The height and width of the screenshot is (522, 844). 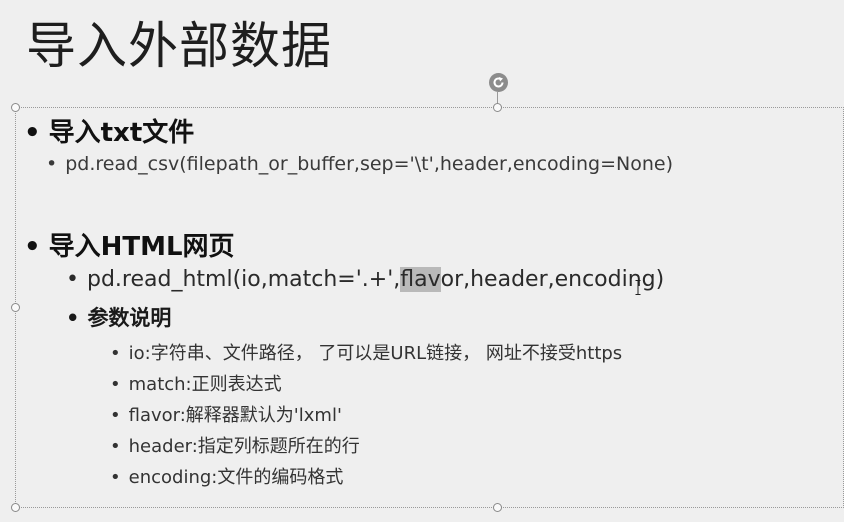 I want to click on slide-title: 导入外部数据, so click(x=179, y=46).